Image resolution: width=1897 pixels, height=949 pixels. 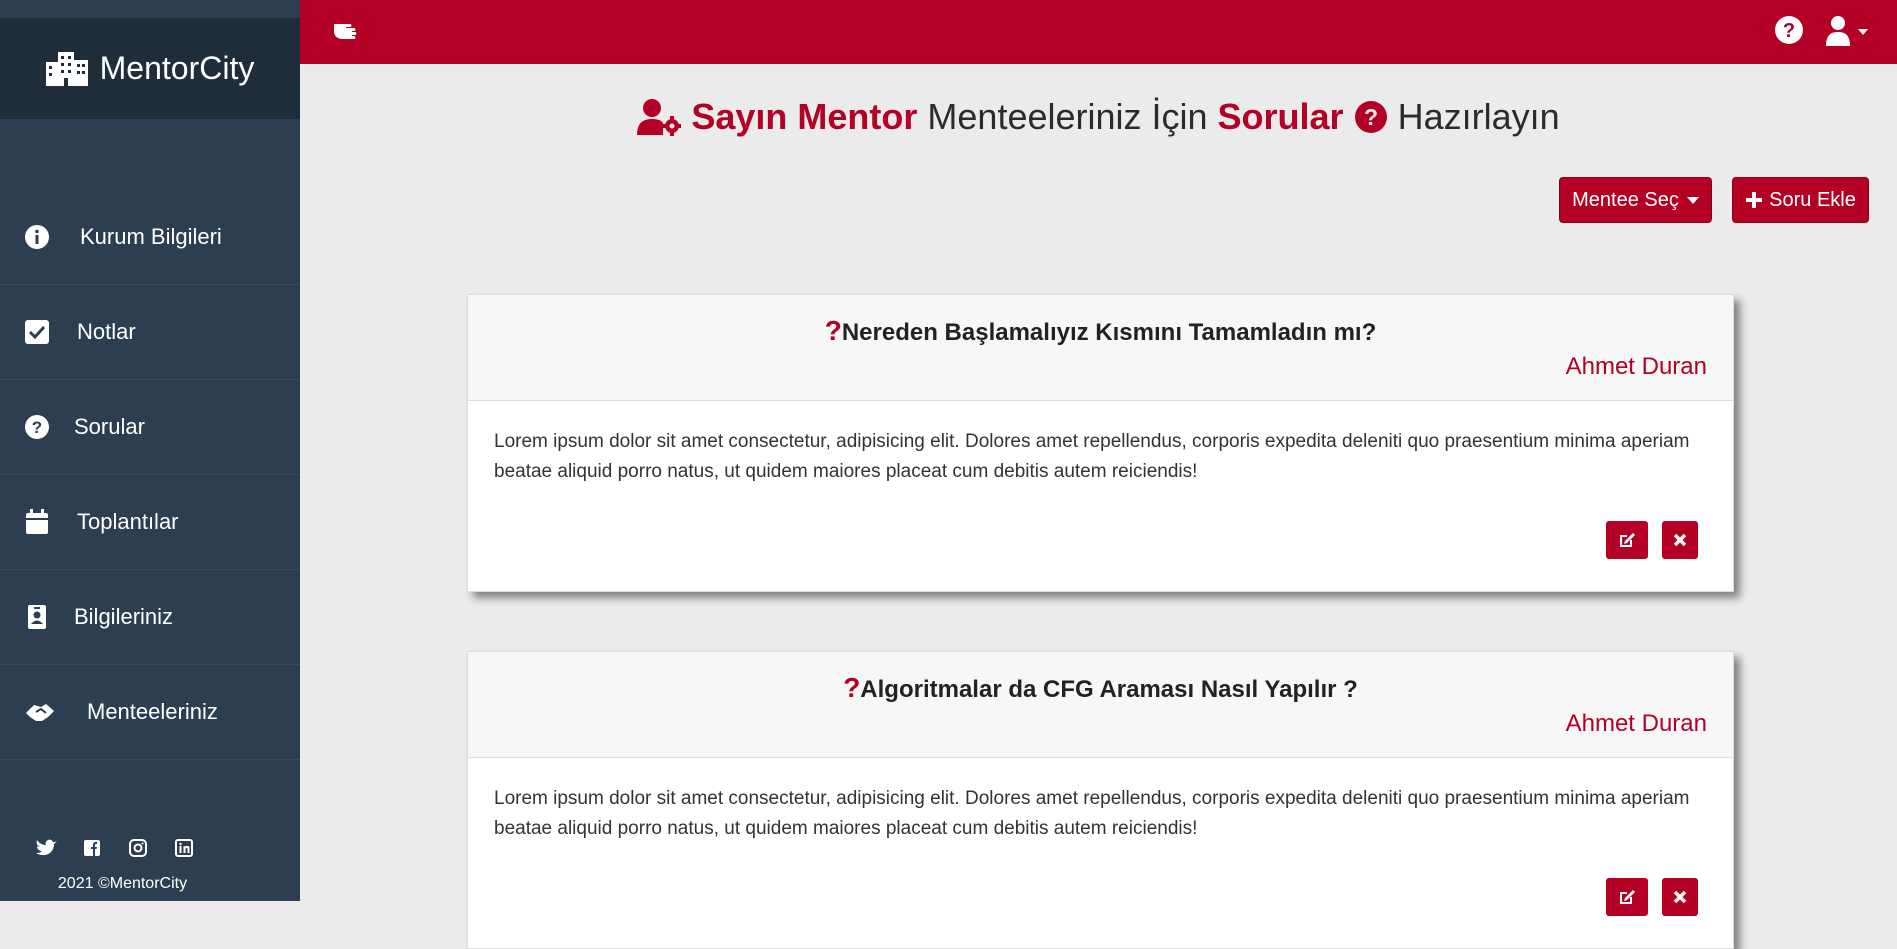 I want to click on social-links, so click(x=116, y=848).